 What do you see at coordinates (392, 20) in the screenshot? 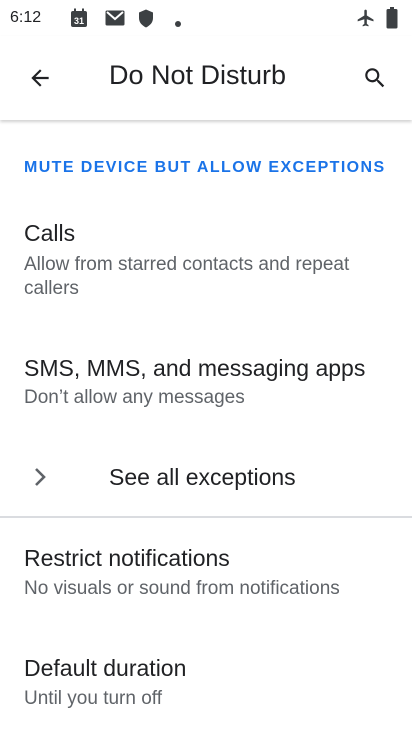
I see `battery-icon` at bounding box center [392, 20].